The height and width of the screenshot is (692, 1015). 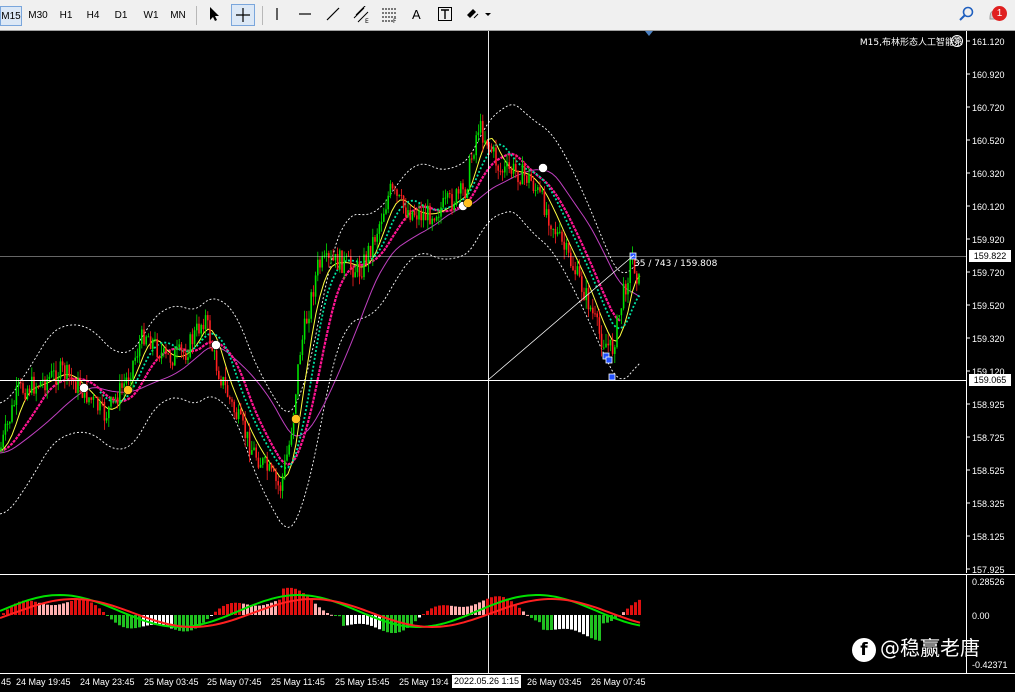 What do you see at coordinates (278, 15) in the screenshot?
I see `vertical-line-icon` at bounding box center [278, 15].